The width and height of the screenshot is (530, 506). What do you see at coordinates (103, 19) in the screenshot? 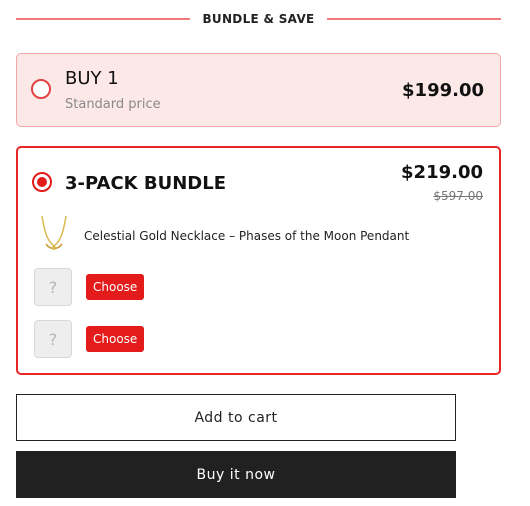
I see `divider-line-left` at bounding box center [103, 19].